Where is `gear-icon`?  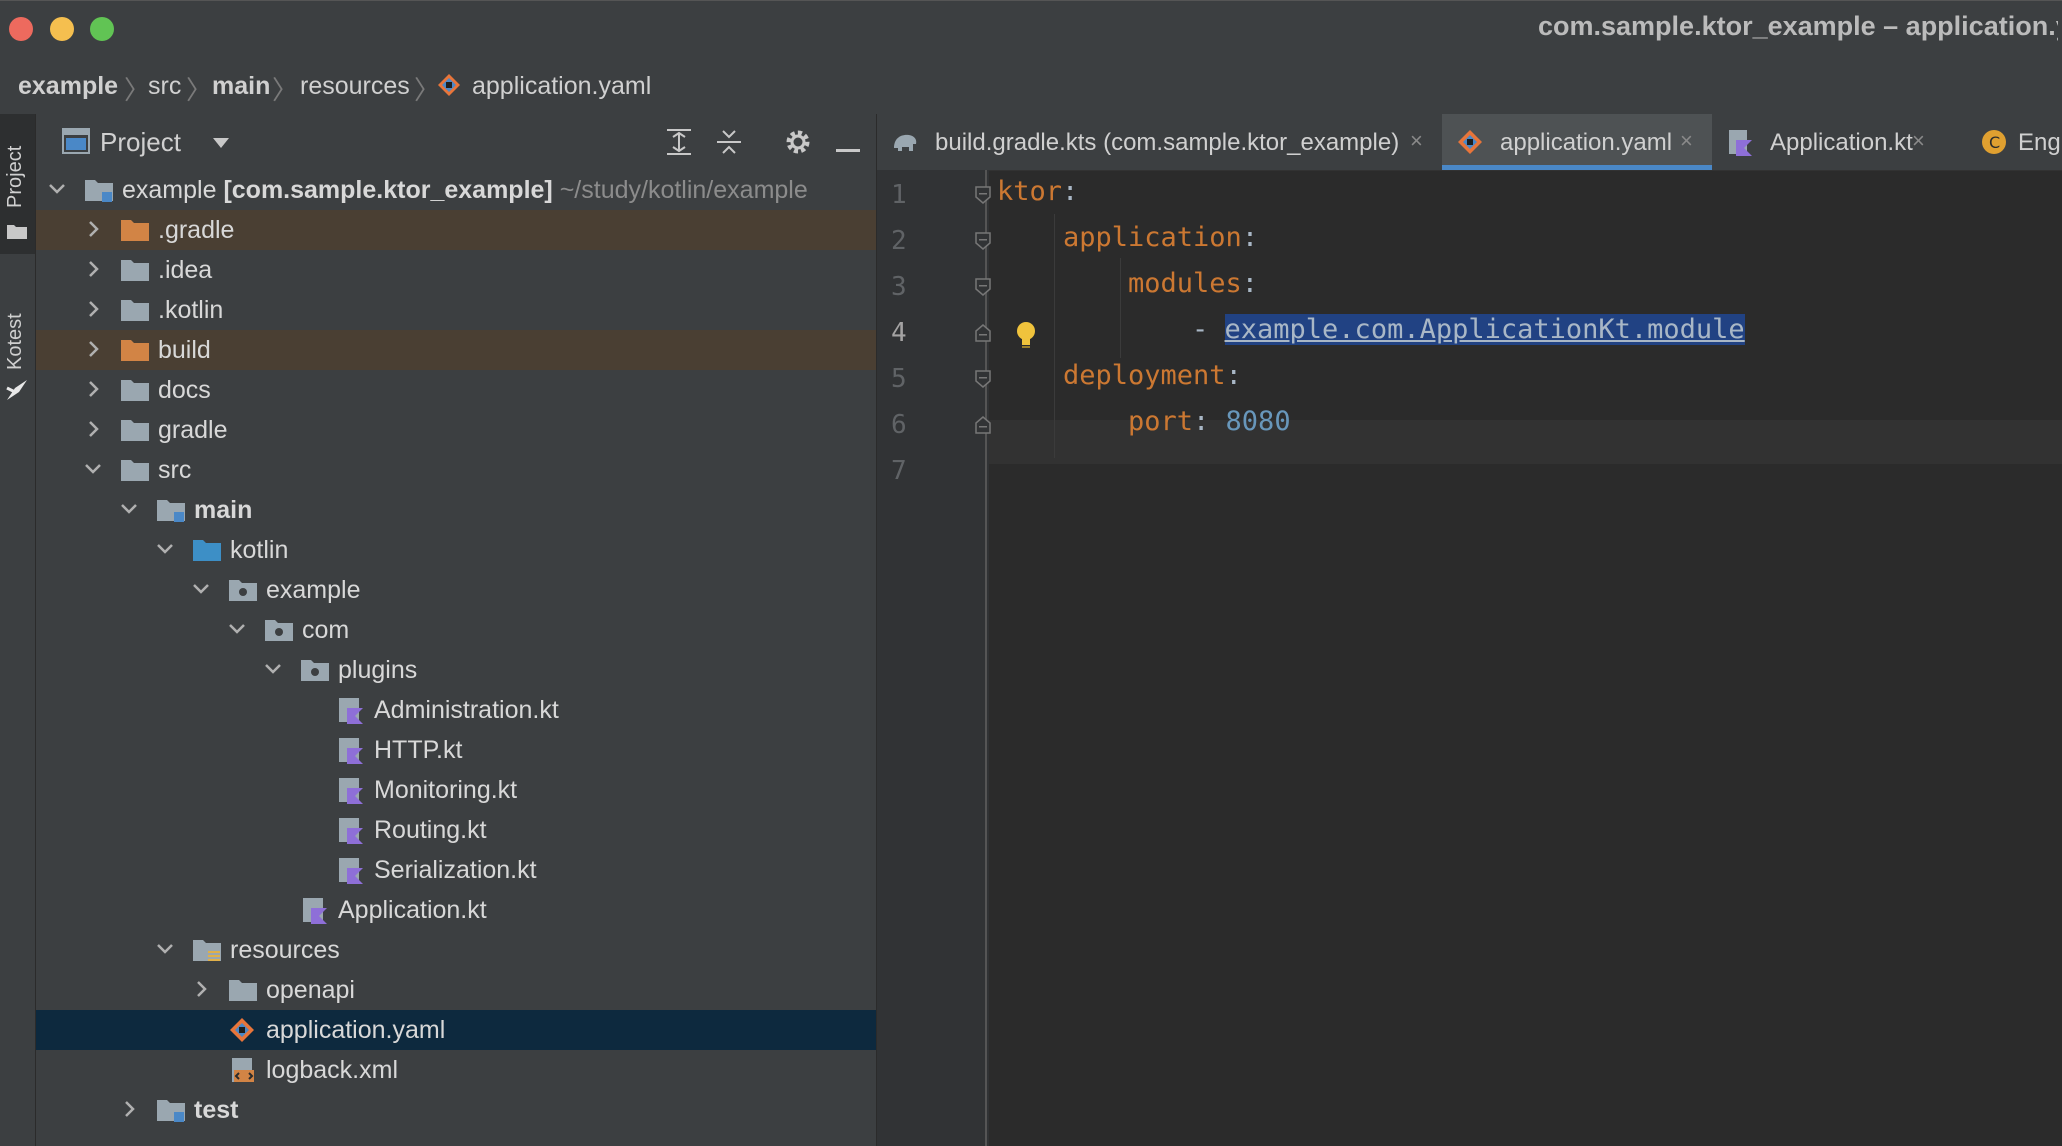 gear-icon is located at coordinates (798, 144).